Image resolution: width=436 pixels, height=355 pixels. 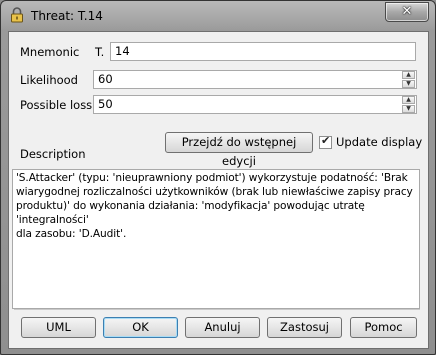 What do you see at coordinates (383, 327) in the screenshot?
I see `help-button: Pomoc` at bounding box center [383, 327].